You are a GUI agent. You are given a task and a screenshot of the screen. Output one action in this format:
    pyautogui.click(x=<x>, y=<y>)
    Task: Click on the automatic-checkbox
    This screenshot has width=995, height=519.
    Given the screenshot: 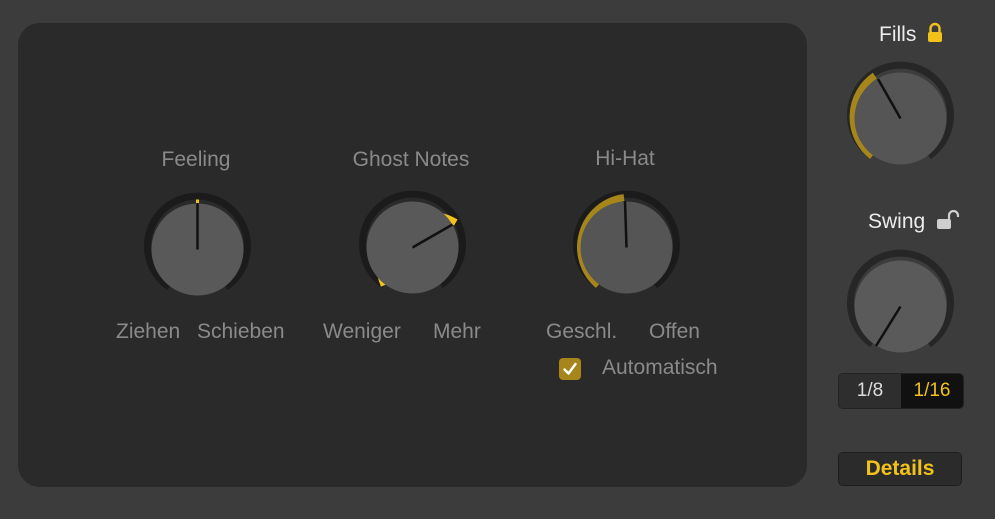 What is the action you would take?
    pyautogui.click(x=570, y=369)
    